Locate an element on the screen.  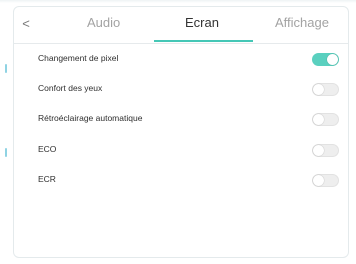
auto-backlight-toggle is located at coordinates (325, 119).